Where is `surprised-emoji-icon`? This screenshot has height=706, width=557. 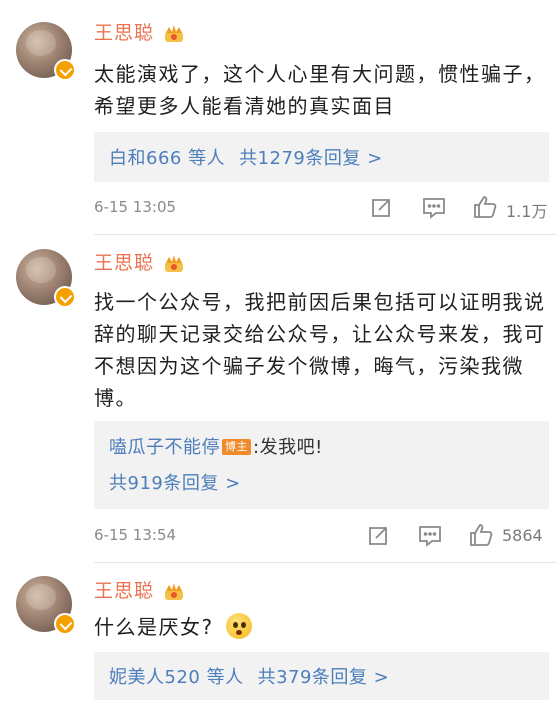
surprised-emoji-icon is located at coordinates (238, 626).